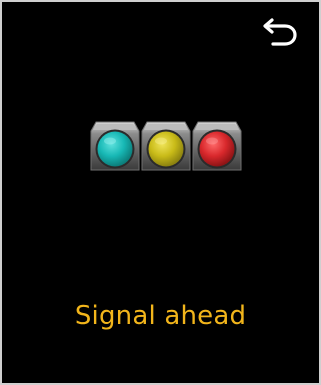 The image size is (321, 385). I want to click on traffic-light-yellow-icon, so click(166, 147).